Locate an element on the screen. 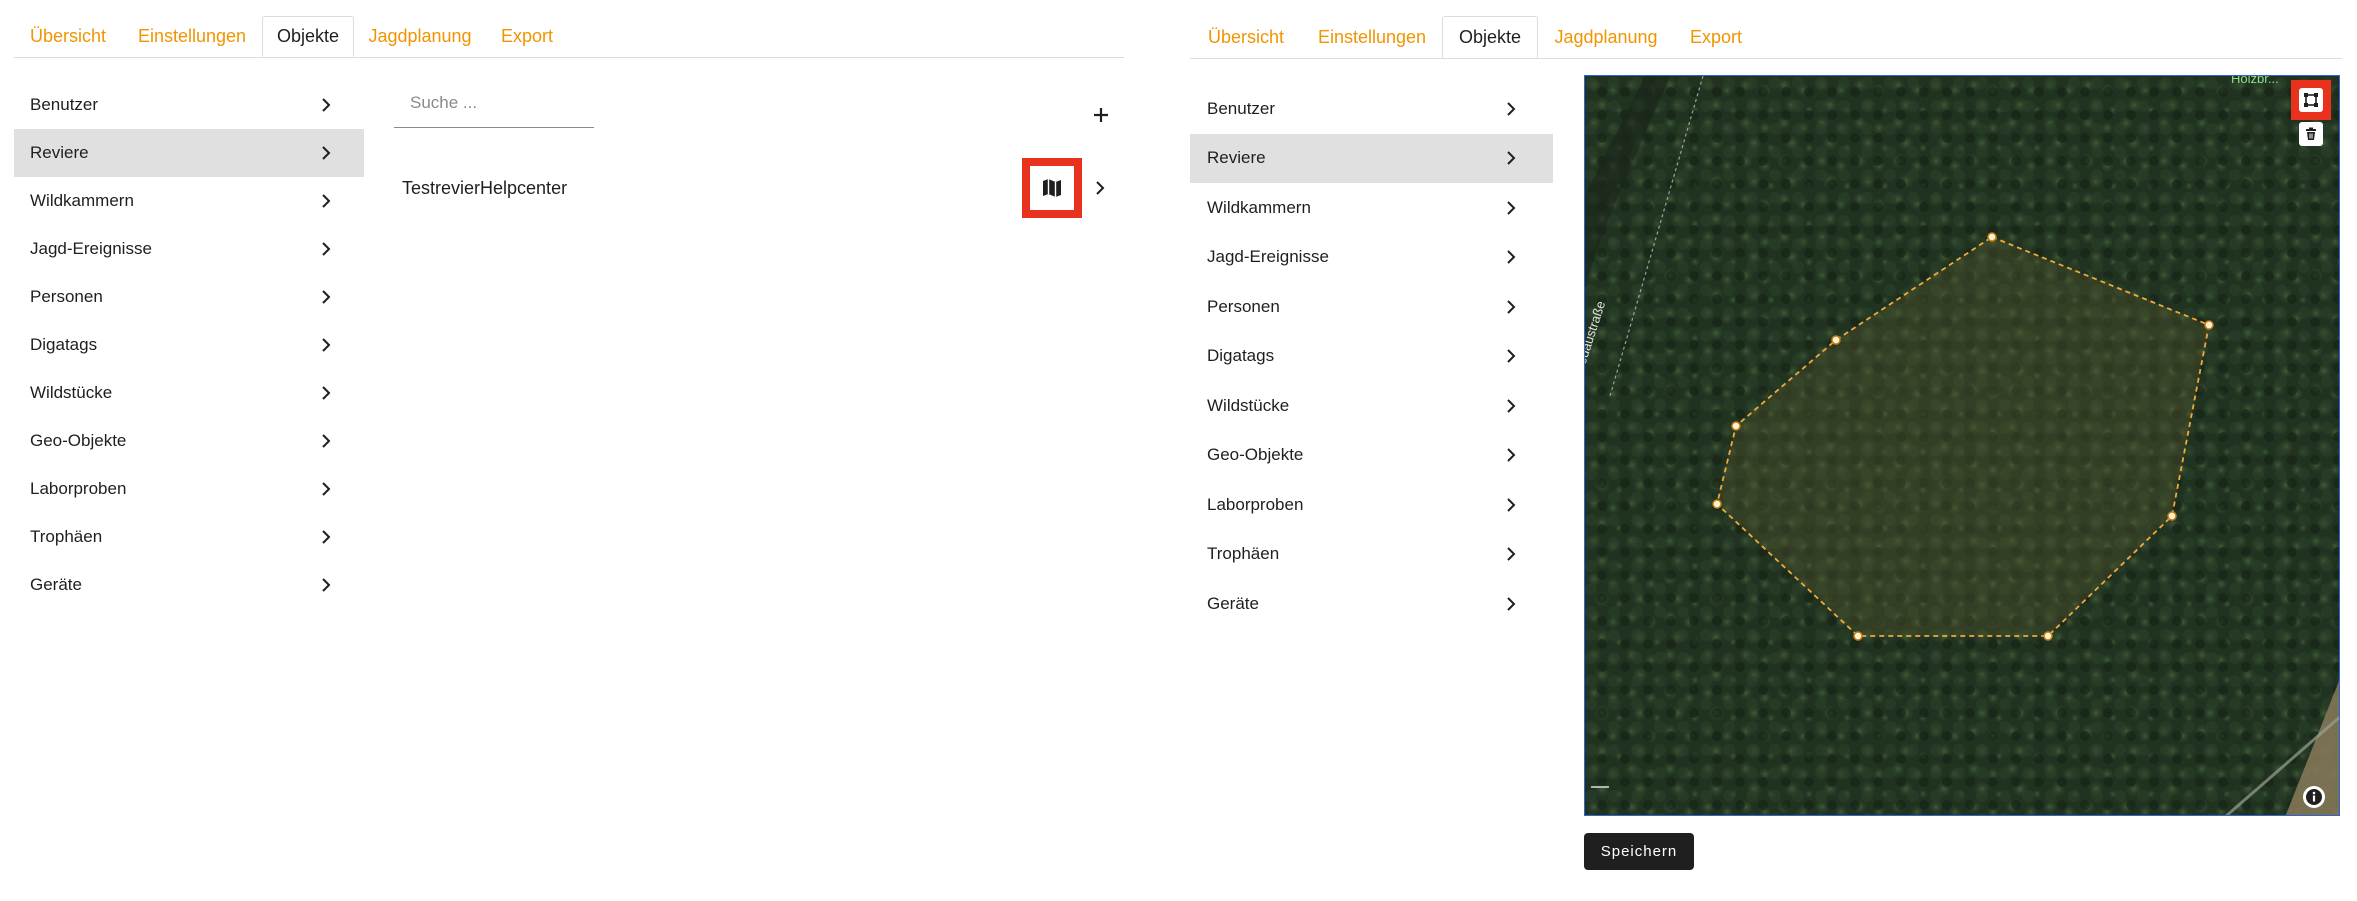  left-menu-item-wildstuecke: Wildstücke is located at coordinates (189, 393).